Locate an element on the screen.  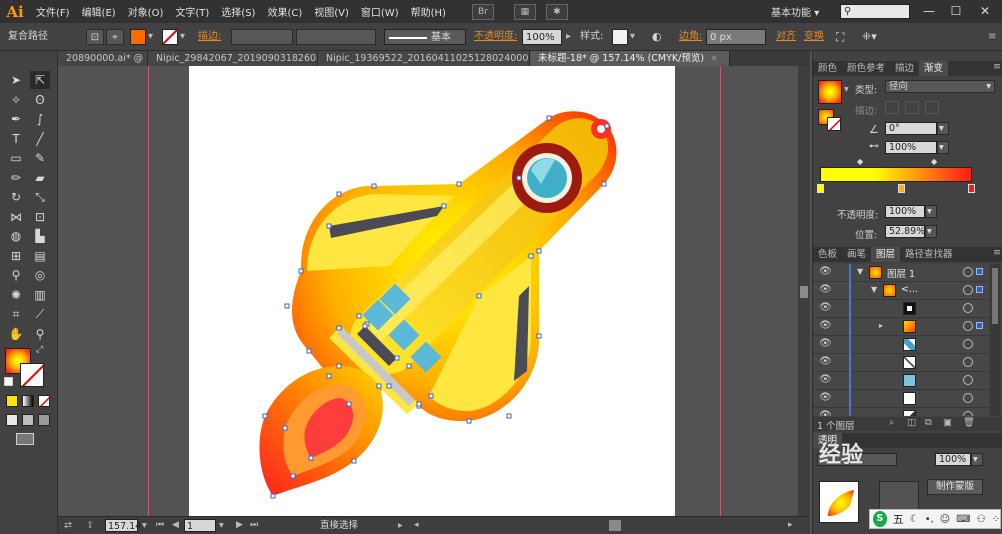
workspace-switcher: 基本功能 ▾ is located at coordinates (795, 11).